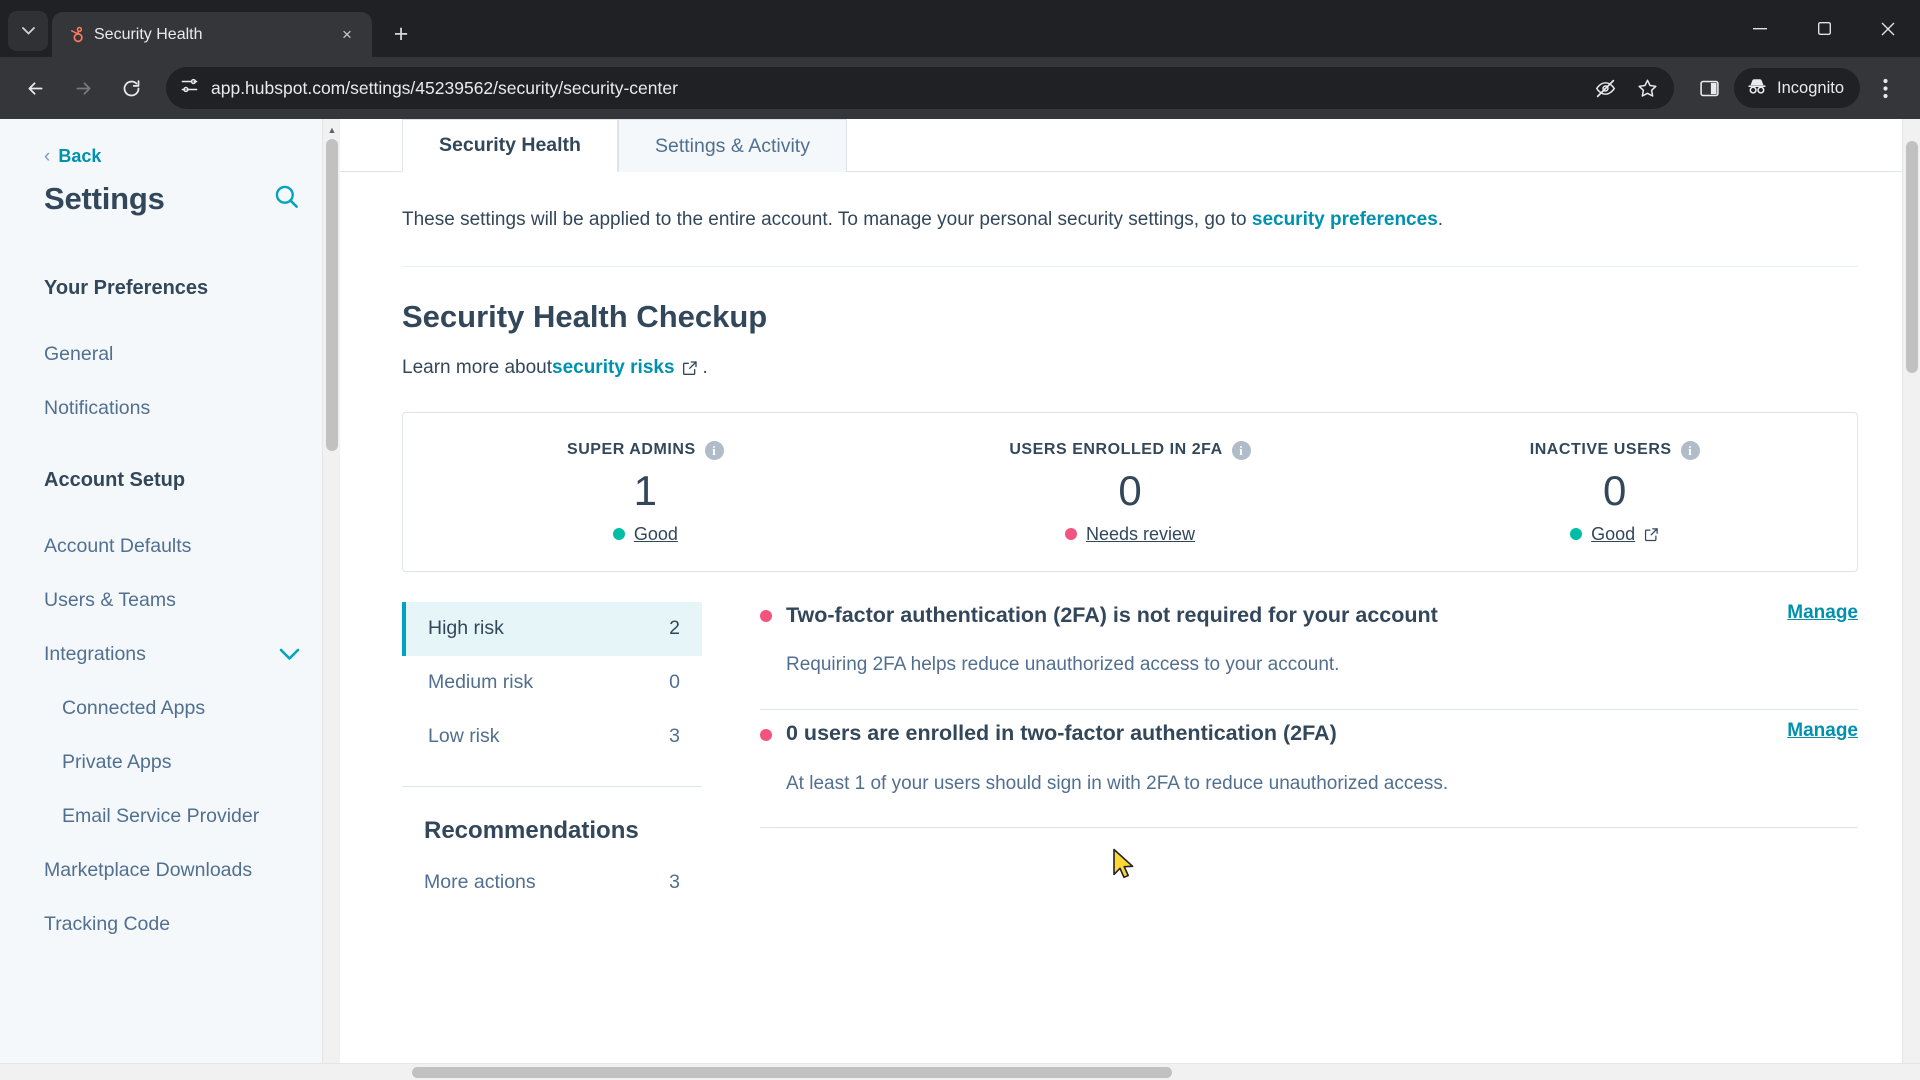 The width and height of the screenshot is (1920, 1080). Describe the element at coordinates (674, 682) in the screenshot. I see `risk-filter-count: 0` at that location.